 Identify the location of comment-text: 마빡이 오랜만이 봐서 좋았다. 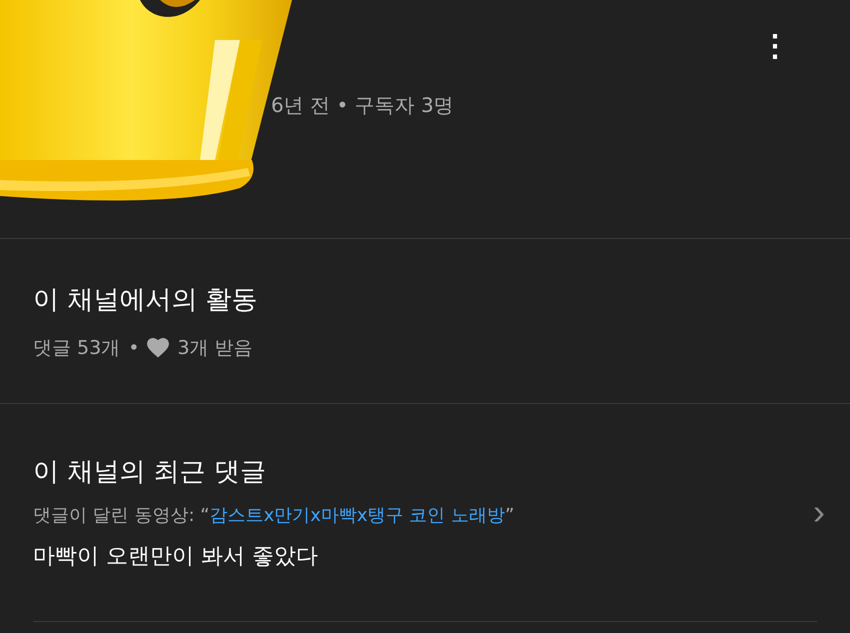
(175, 557).